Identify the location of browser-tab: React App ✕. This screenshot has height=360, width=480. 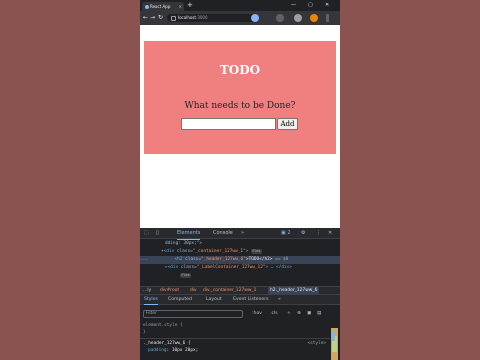
(163, 6).